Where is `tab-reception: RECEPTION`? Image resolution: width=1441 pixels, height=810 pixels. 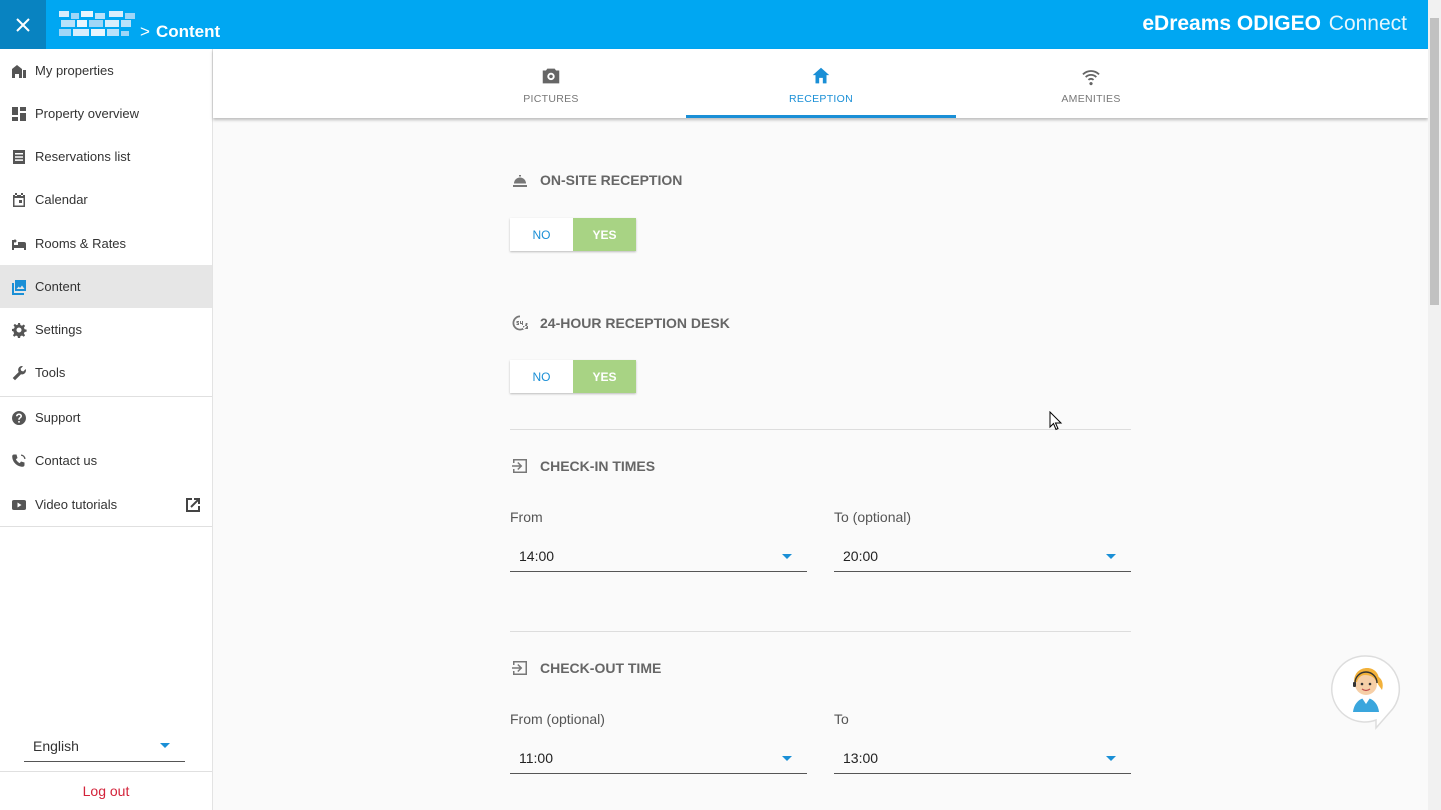 tab-reception: RECEPTION is located at coordinates (821, 83).